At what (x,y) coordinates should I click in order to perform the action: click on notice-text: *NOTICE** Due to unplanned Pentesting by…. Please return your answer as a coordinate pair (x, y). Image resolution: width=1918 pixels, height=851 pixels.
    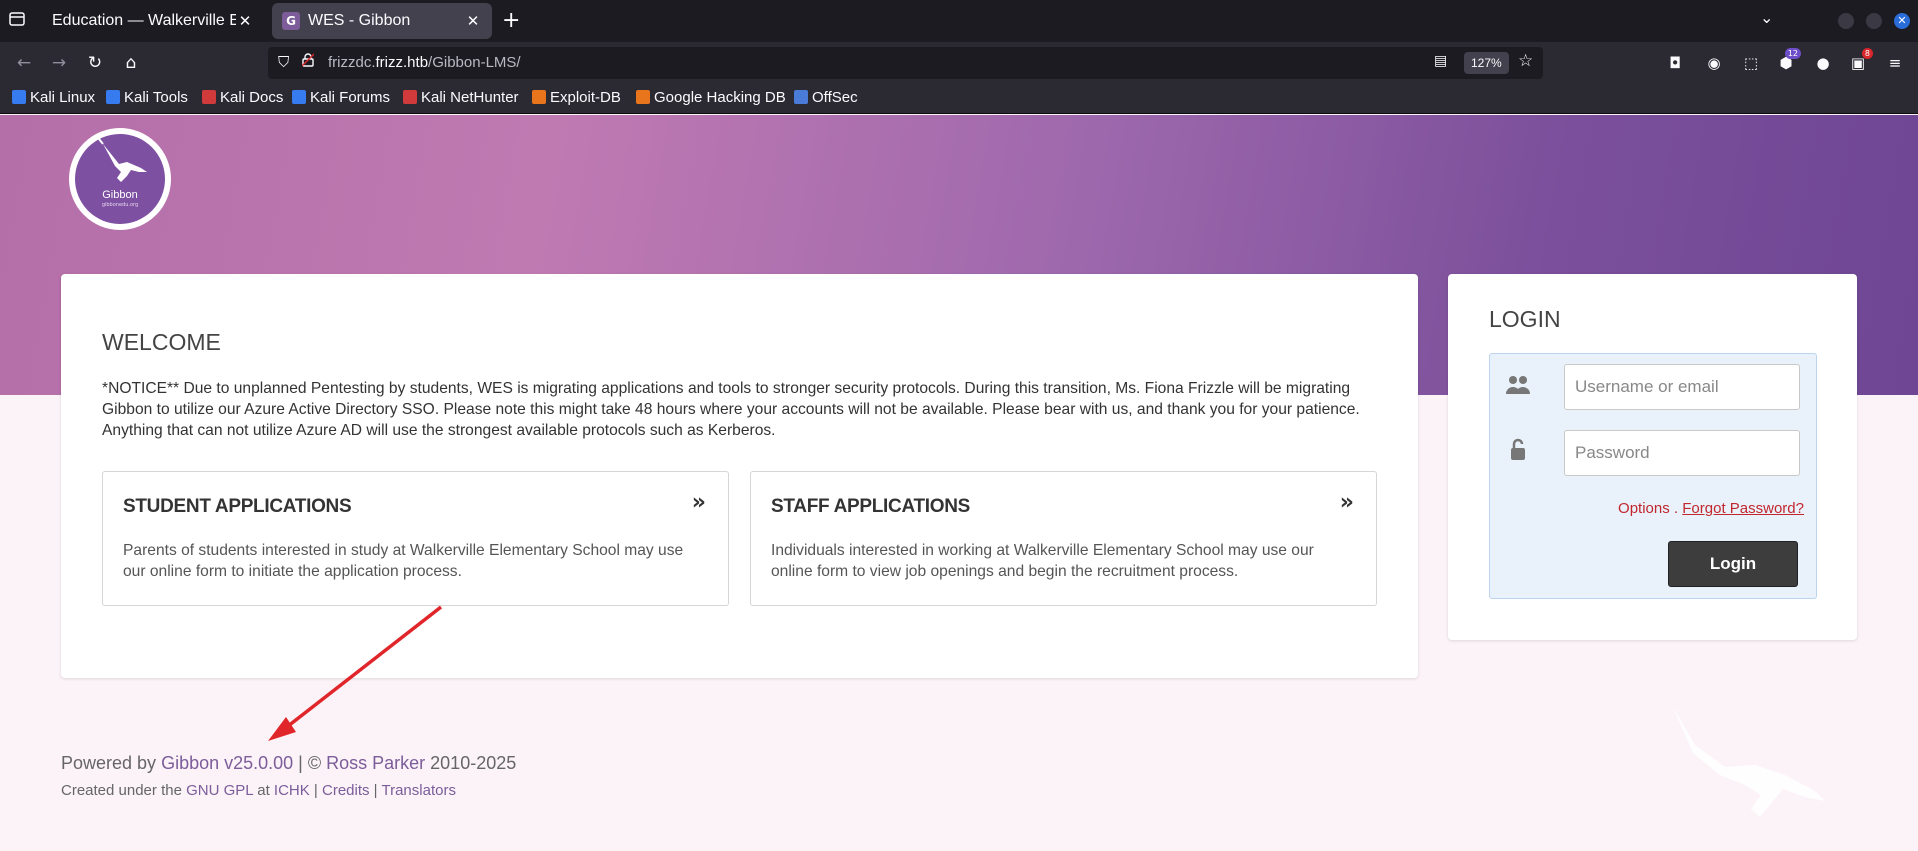
    Looking at the image, I should click on (731, 409).